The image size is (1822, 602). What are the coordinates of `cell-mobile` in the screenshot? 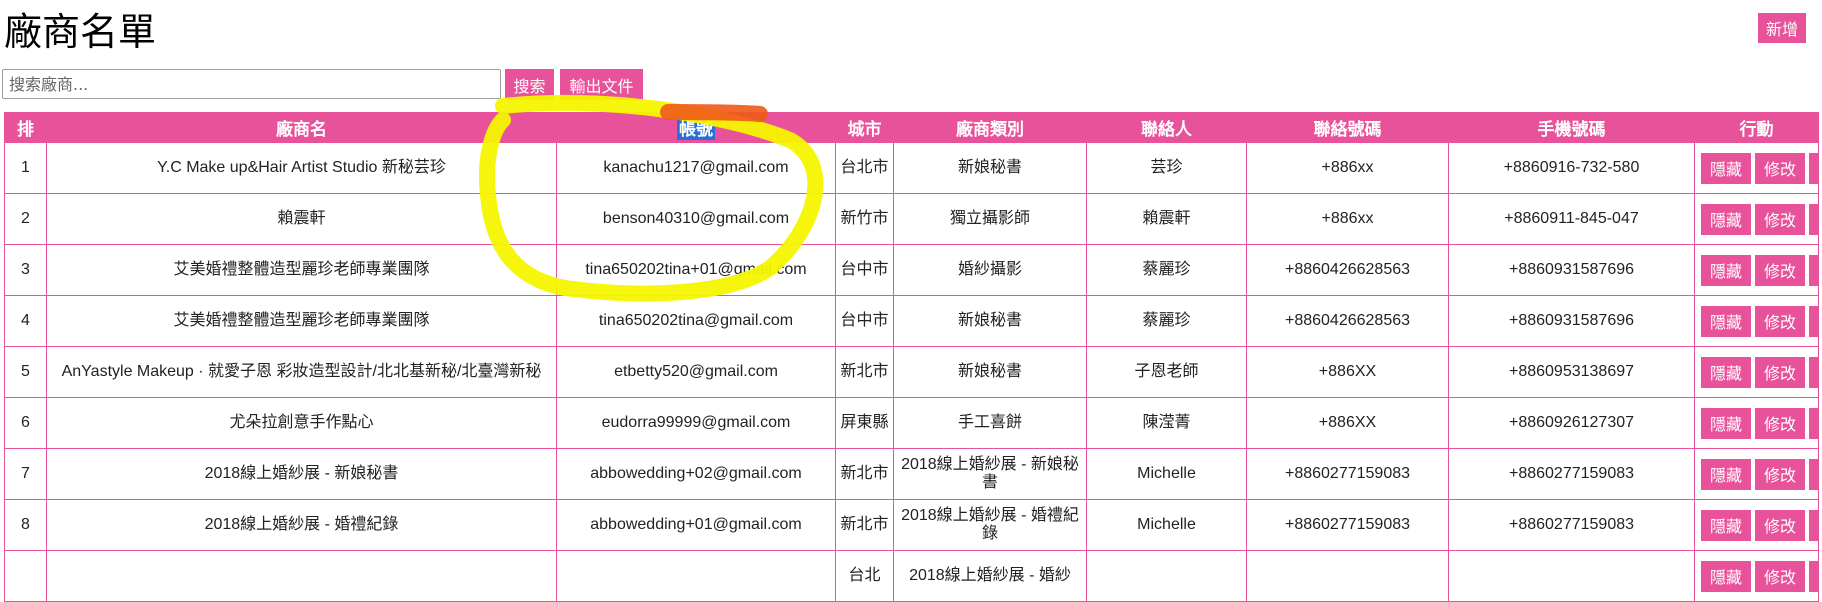 It's located at (1571, 576).